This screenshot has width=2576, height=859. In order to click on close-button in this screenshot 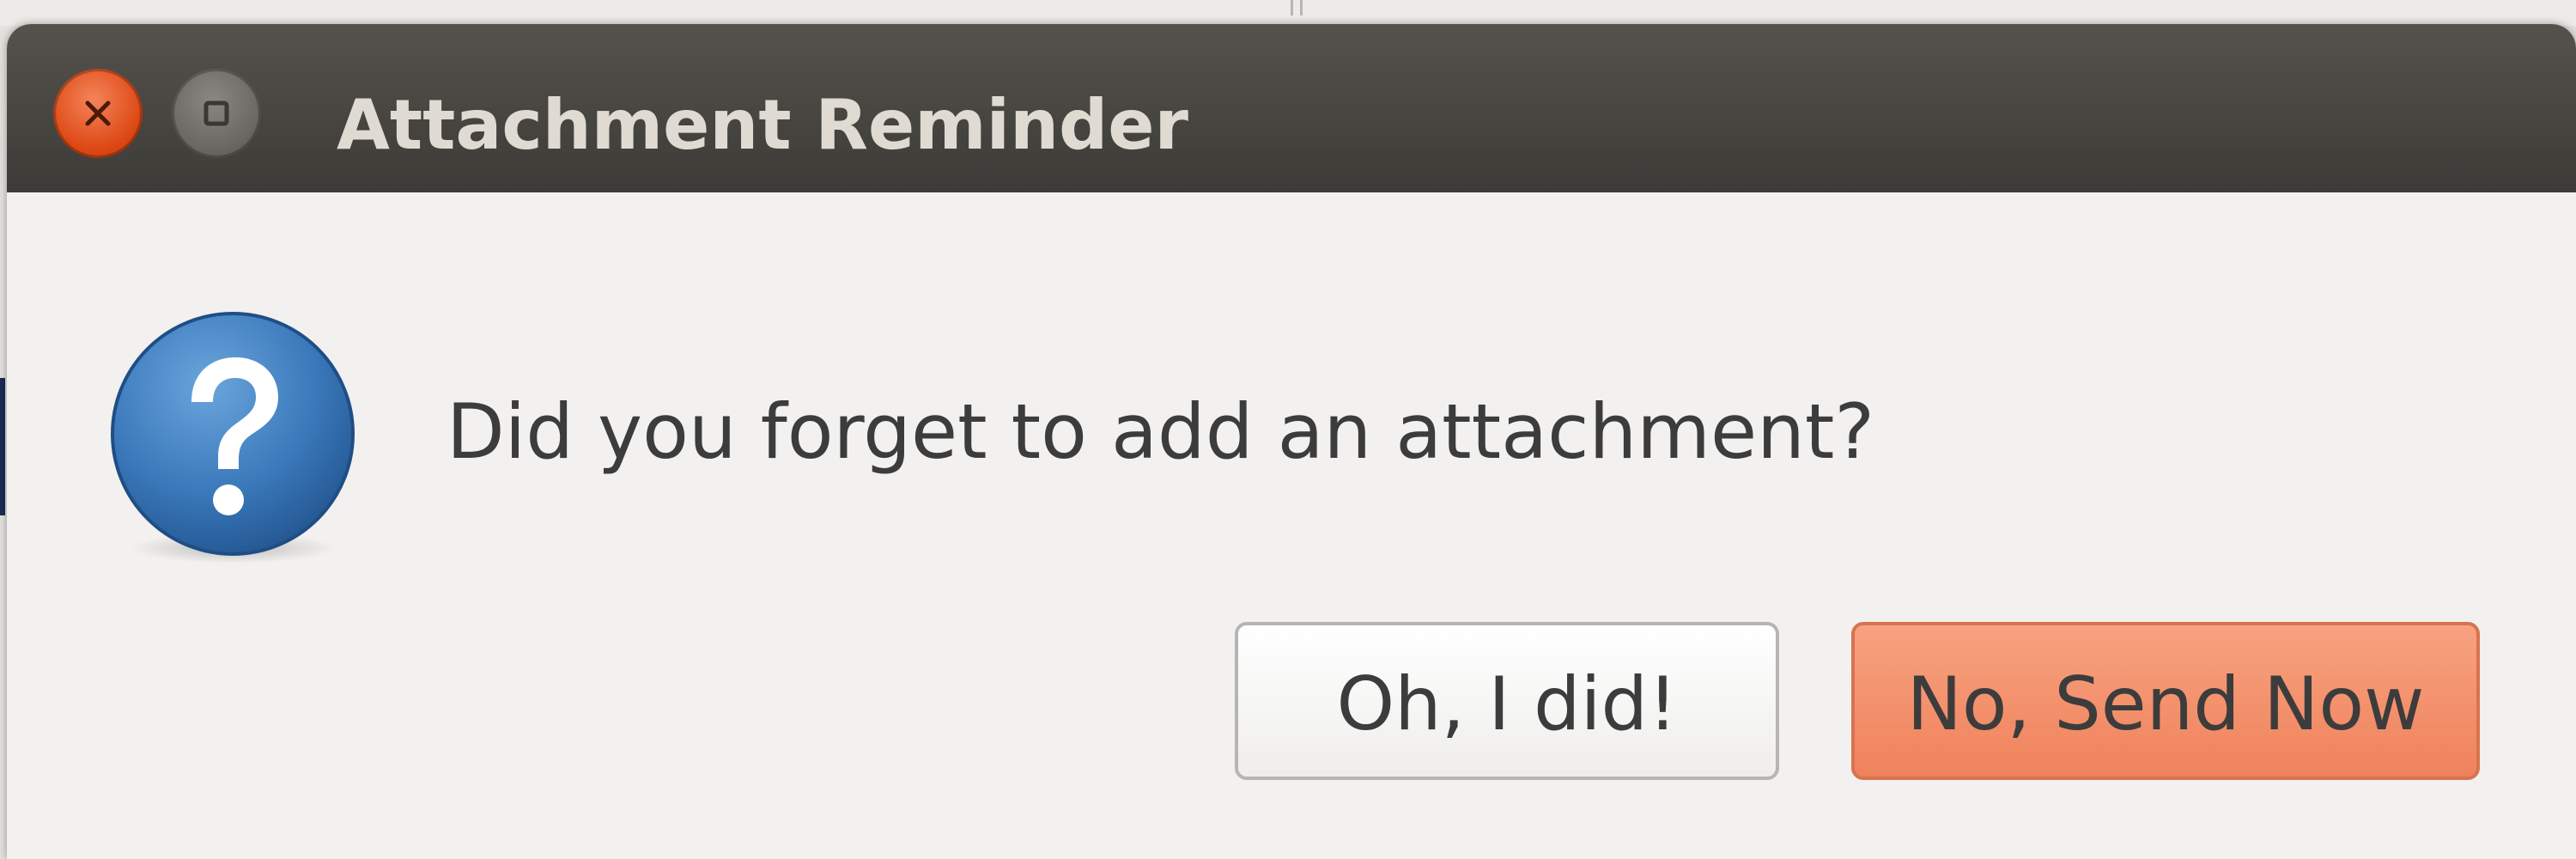, I will do `click(98, 114)`.